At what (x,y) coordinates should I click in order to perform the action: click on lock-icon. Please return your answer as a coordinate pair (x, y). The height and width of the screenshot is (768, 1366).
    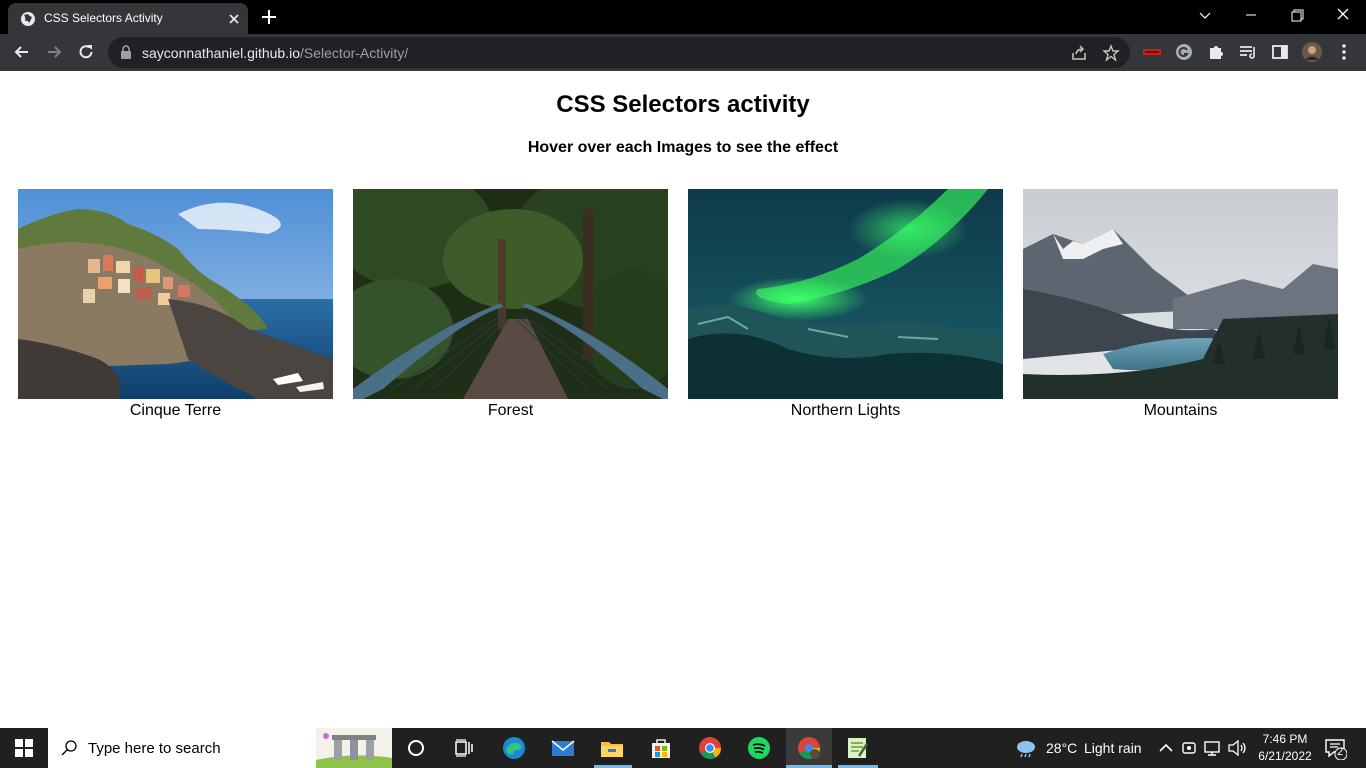
    Looking at the image, I should click on (126, 52).